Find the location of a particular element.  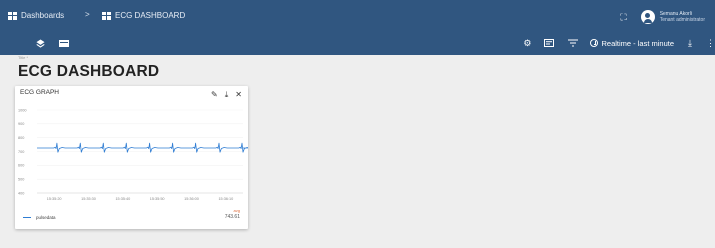

widget-download-icon: ⤓ is located at coordinates (227, 95).